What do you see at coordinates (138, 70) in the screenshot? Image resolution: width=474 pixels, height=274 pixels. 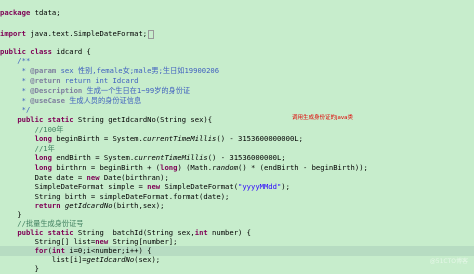 I see `javadoc-text: sex 性别,female女;male男;生日如19900206` at bounding box center [138, 70].